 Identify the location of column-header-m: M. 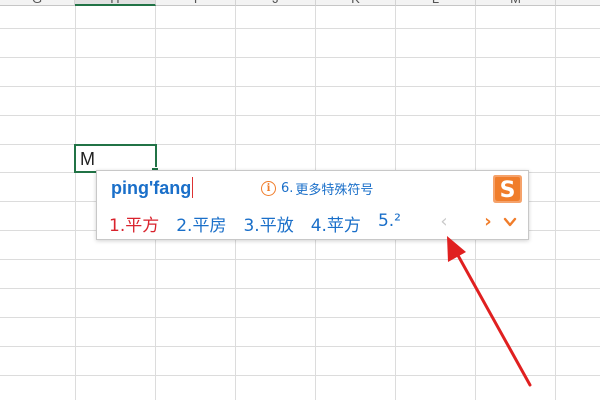
(516, 3).